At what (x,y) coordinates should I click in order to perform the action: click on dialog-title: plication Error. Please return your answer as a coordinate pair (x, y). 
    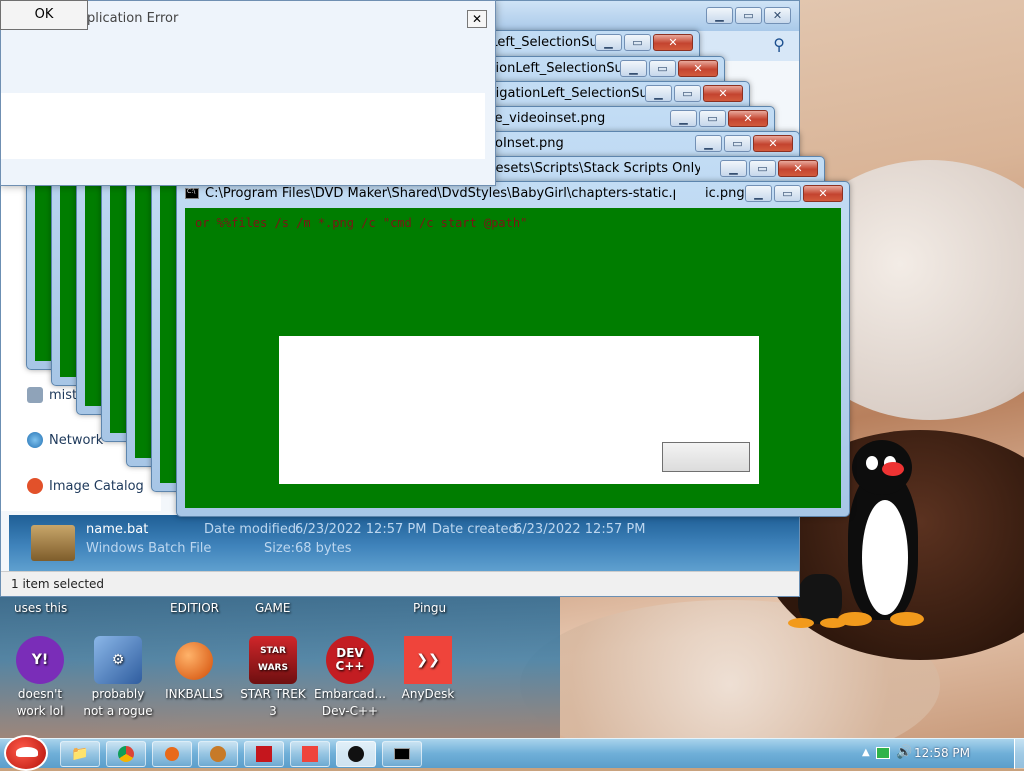
    Looking at the image, I should click on (133, 18).